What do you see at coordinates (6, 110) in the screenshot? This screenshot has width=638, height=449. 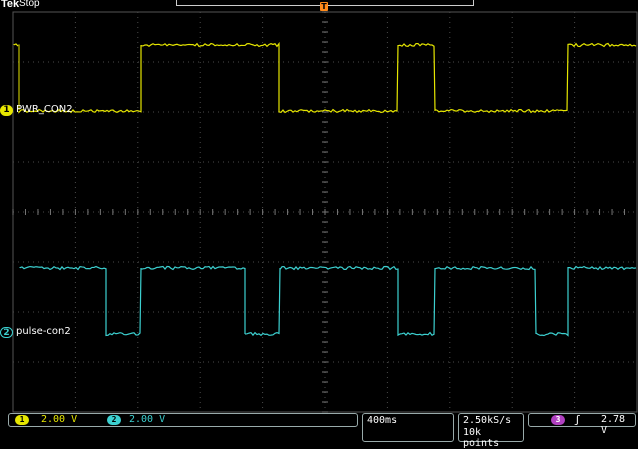 I see `ch1-ground-marker: 1` at bounding box center [6, 110].